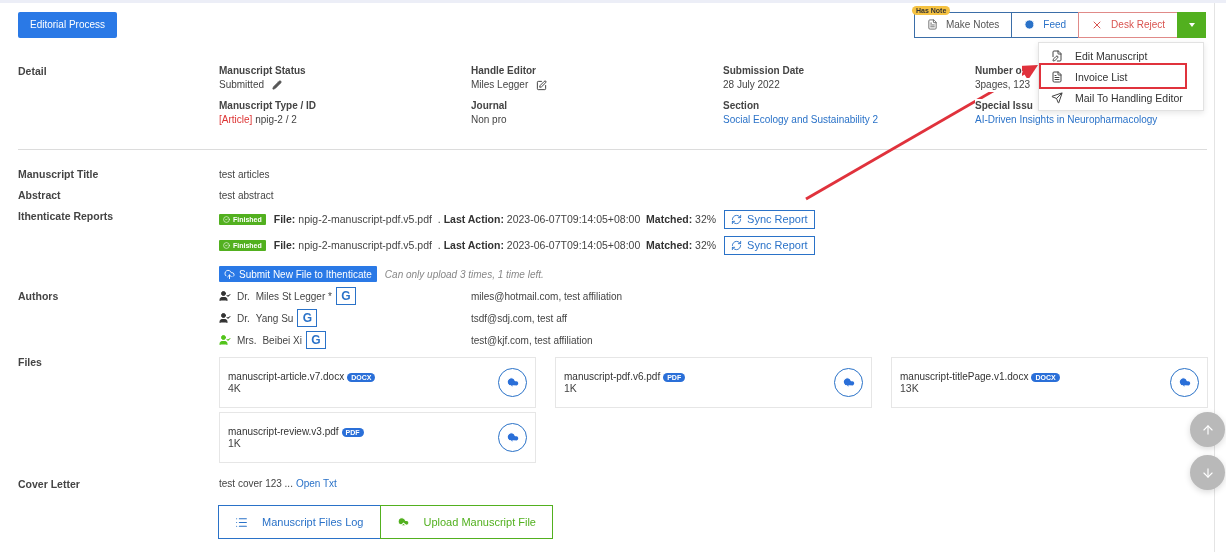 This screenshot has height=552, width=1226. What do you see at coordinates (33, 71) in the screenshot?
I see `section-label: Detail` at bounding box center [33, 71].